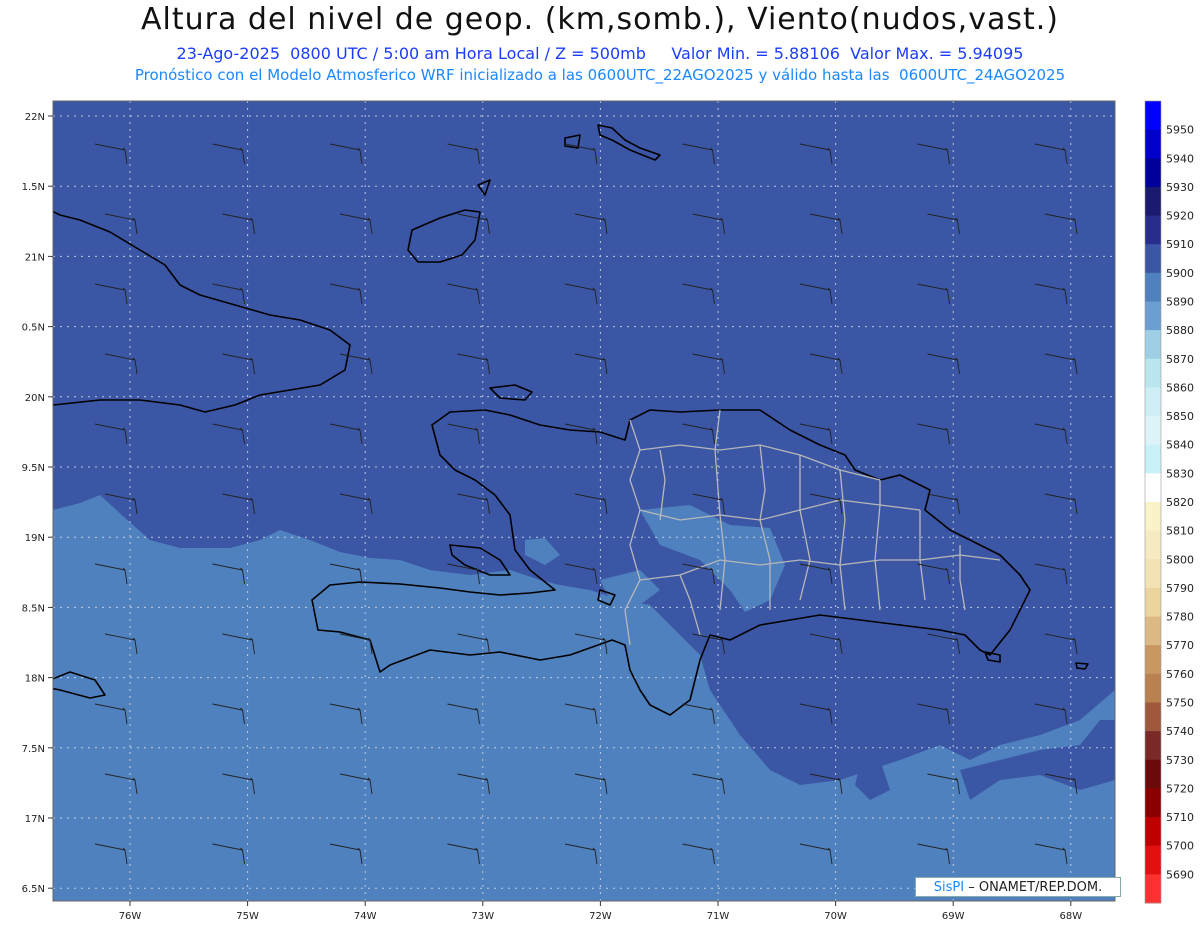 This screenshot has height=927, width=1200. I want to click on colorbar-label: 5850, so click(1180, 416).